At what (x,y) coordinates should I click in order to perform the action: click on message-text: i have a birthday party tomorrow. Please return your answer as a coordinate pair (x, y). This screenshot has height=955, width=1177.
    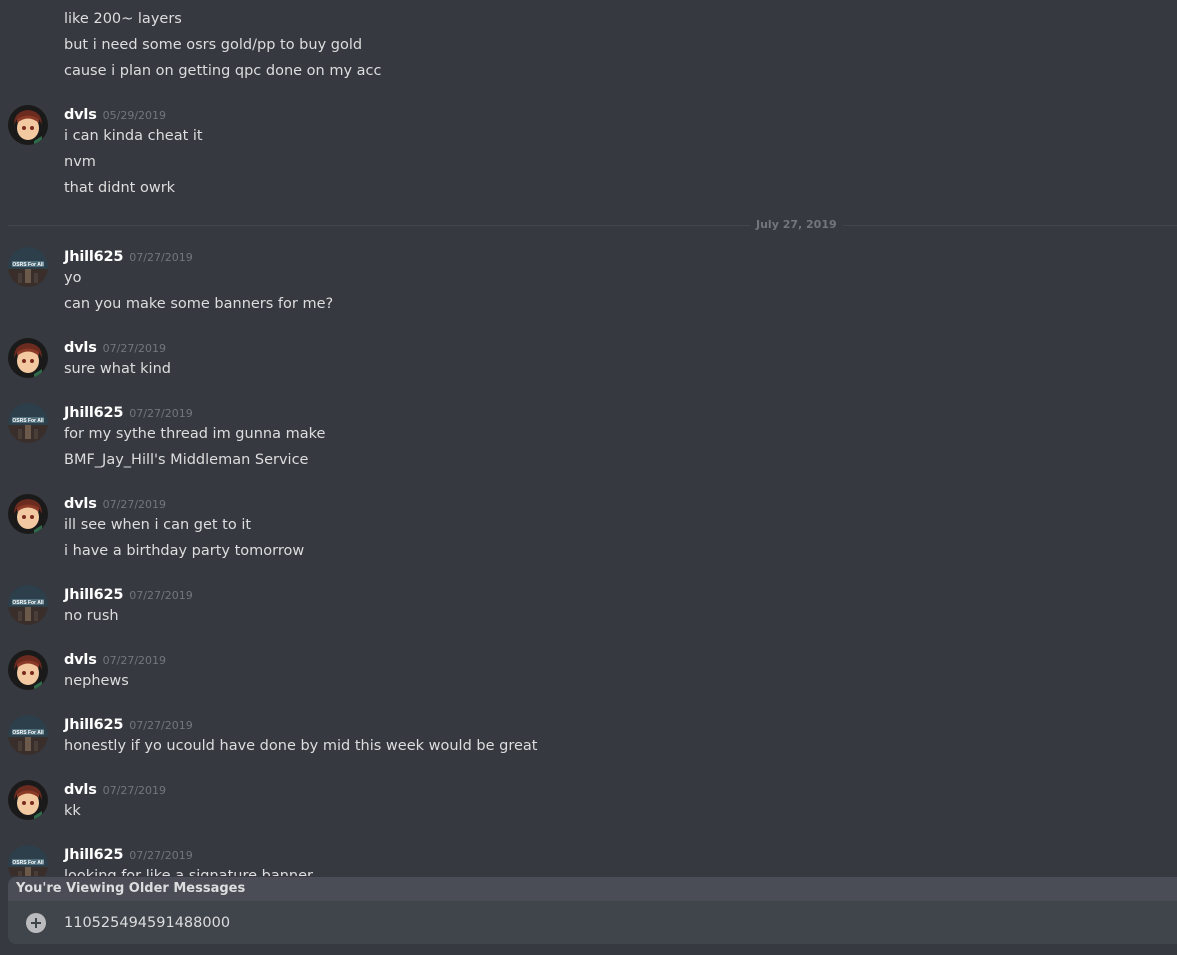
    Looking at the image, I should click on (184, 551).